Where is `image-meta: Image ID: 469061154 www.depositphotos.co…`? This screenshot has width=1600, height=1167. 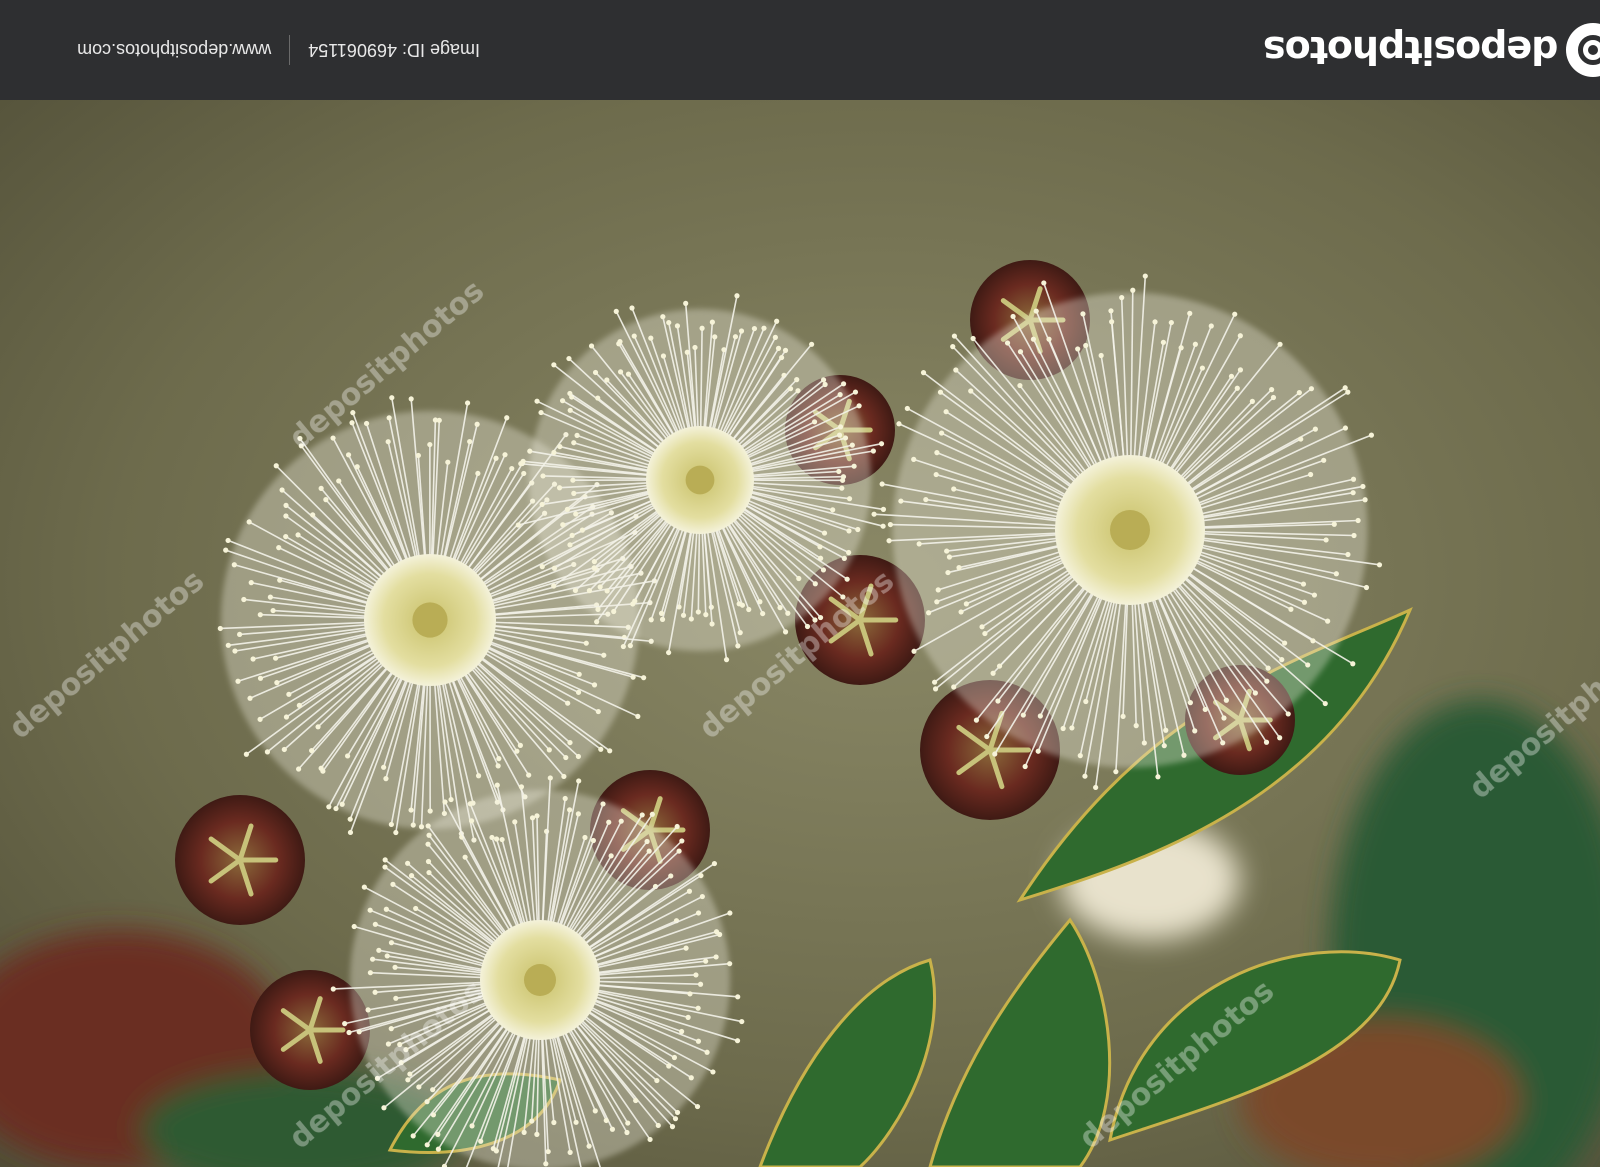 image-meta: Image ID: 469061154 www.depositphotos.co… is located at coordinates (278, 50).